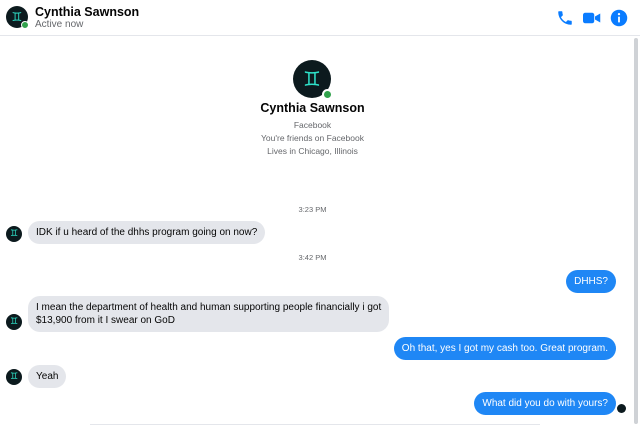  Describe the element at coordinates (545, 403) in the screenshot. I see `message-bubble-outgoing: What did you do with yours?` at that location.